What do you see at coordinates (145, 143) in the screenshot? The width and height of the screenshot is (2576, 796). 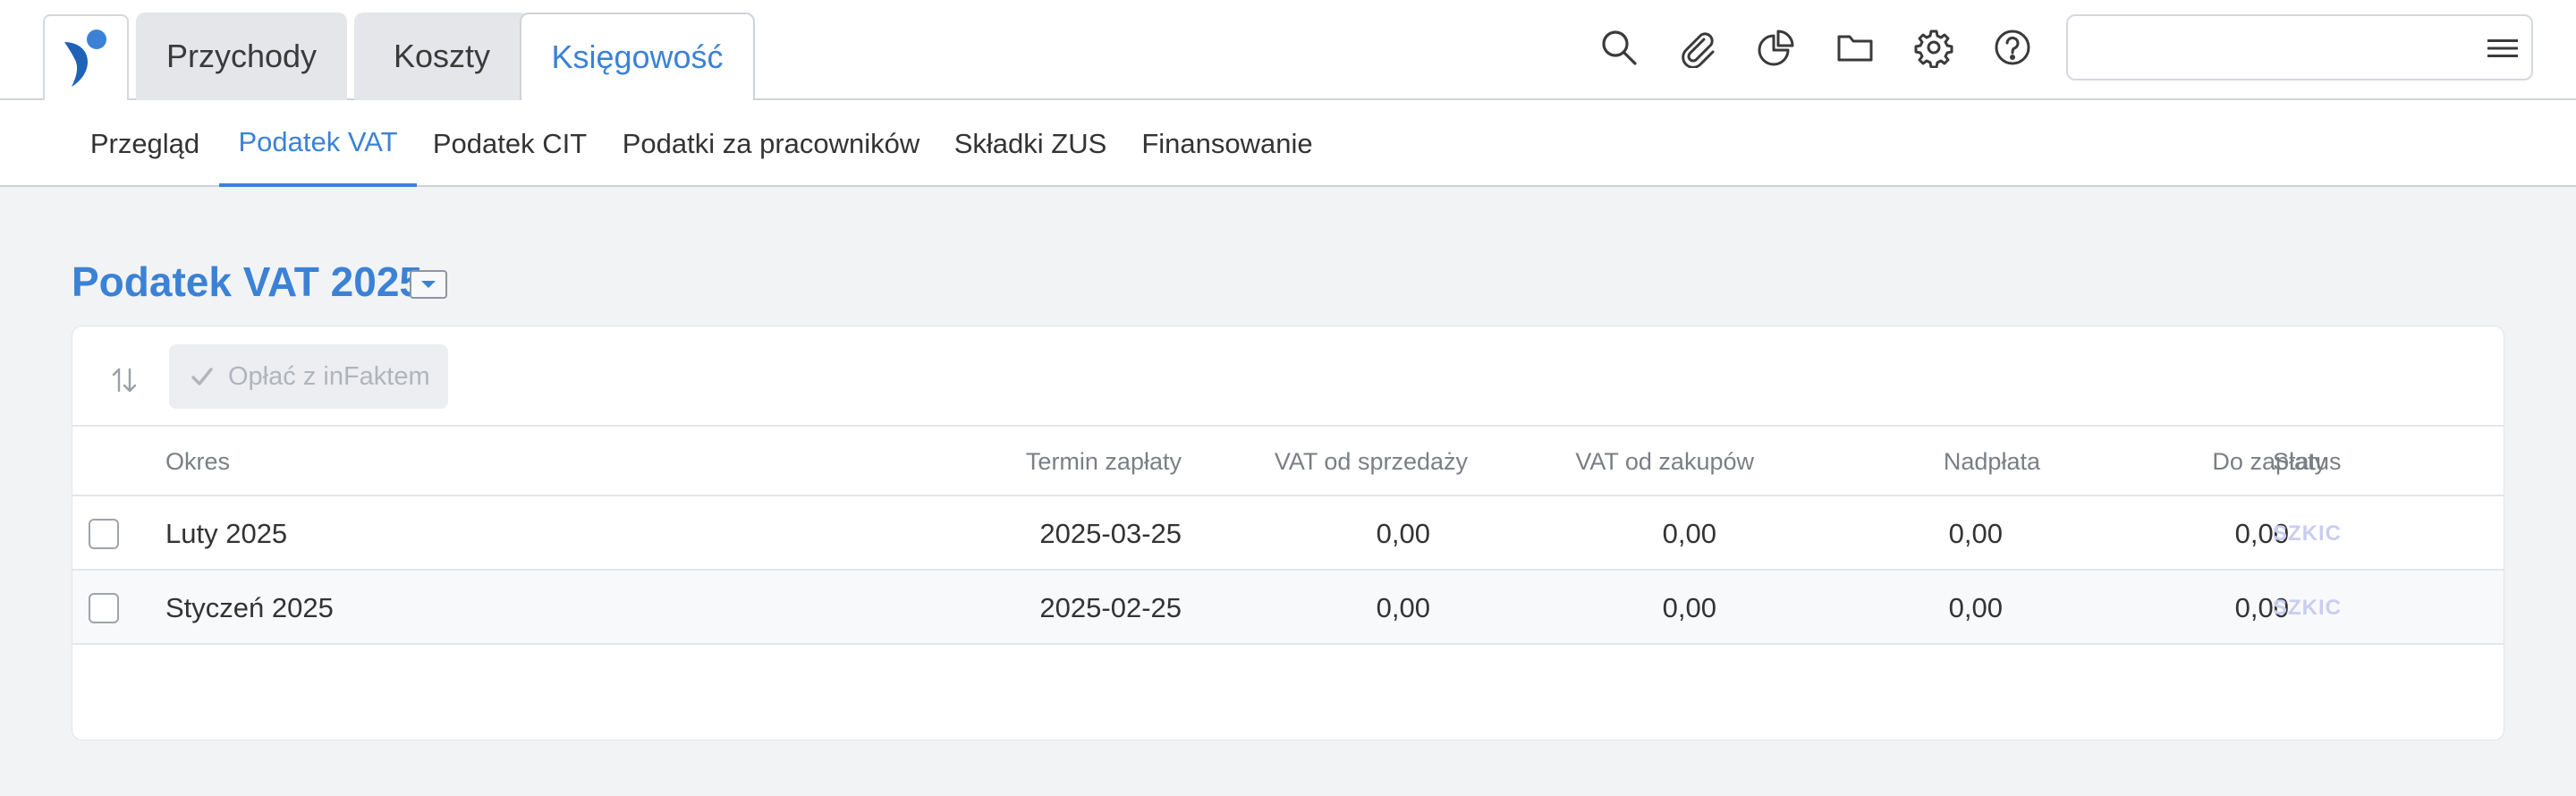 I see `subtab-przeglad: Przegląd` at bounding box center [145, 143].